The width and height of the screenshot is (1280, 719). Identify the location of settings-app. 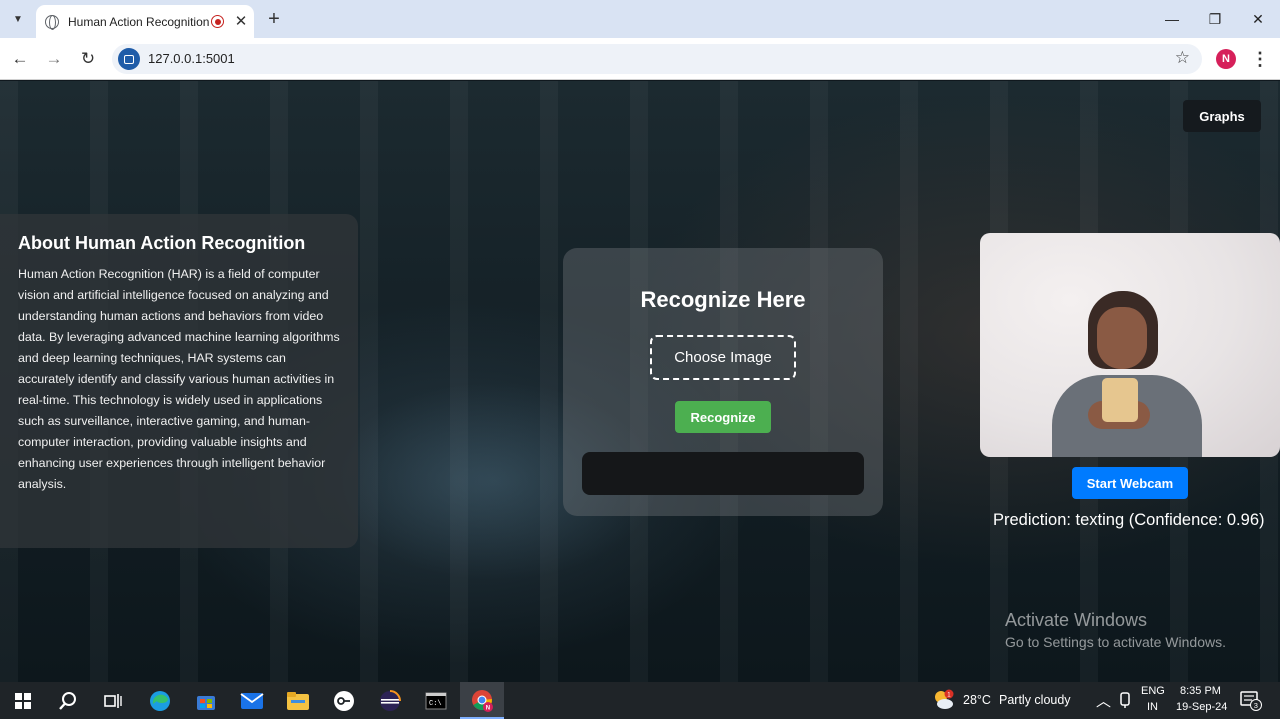
(344, 701).